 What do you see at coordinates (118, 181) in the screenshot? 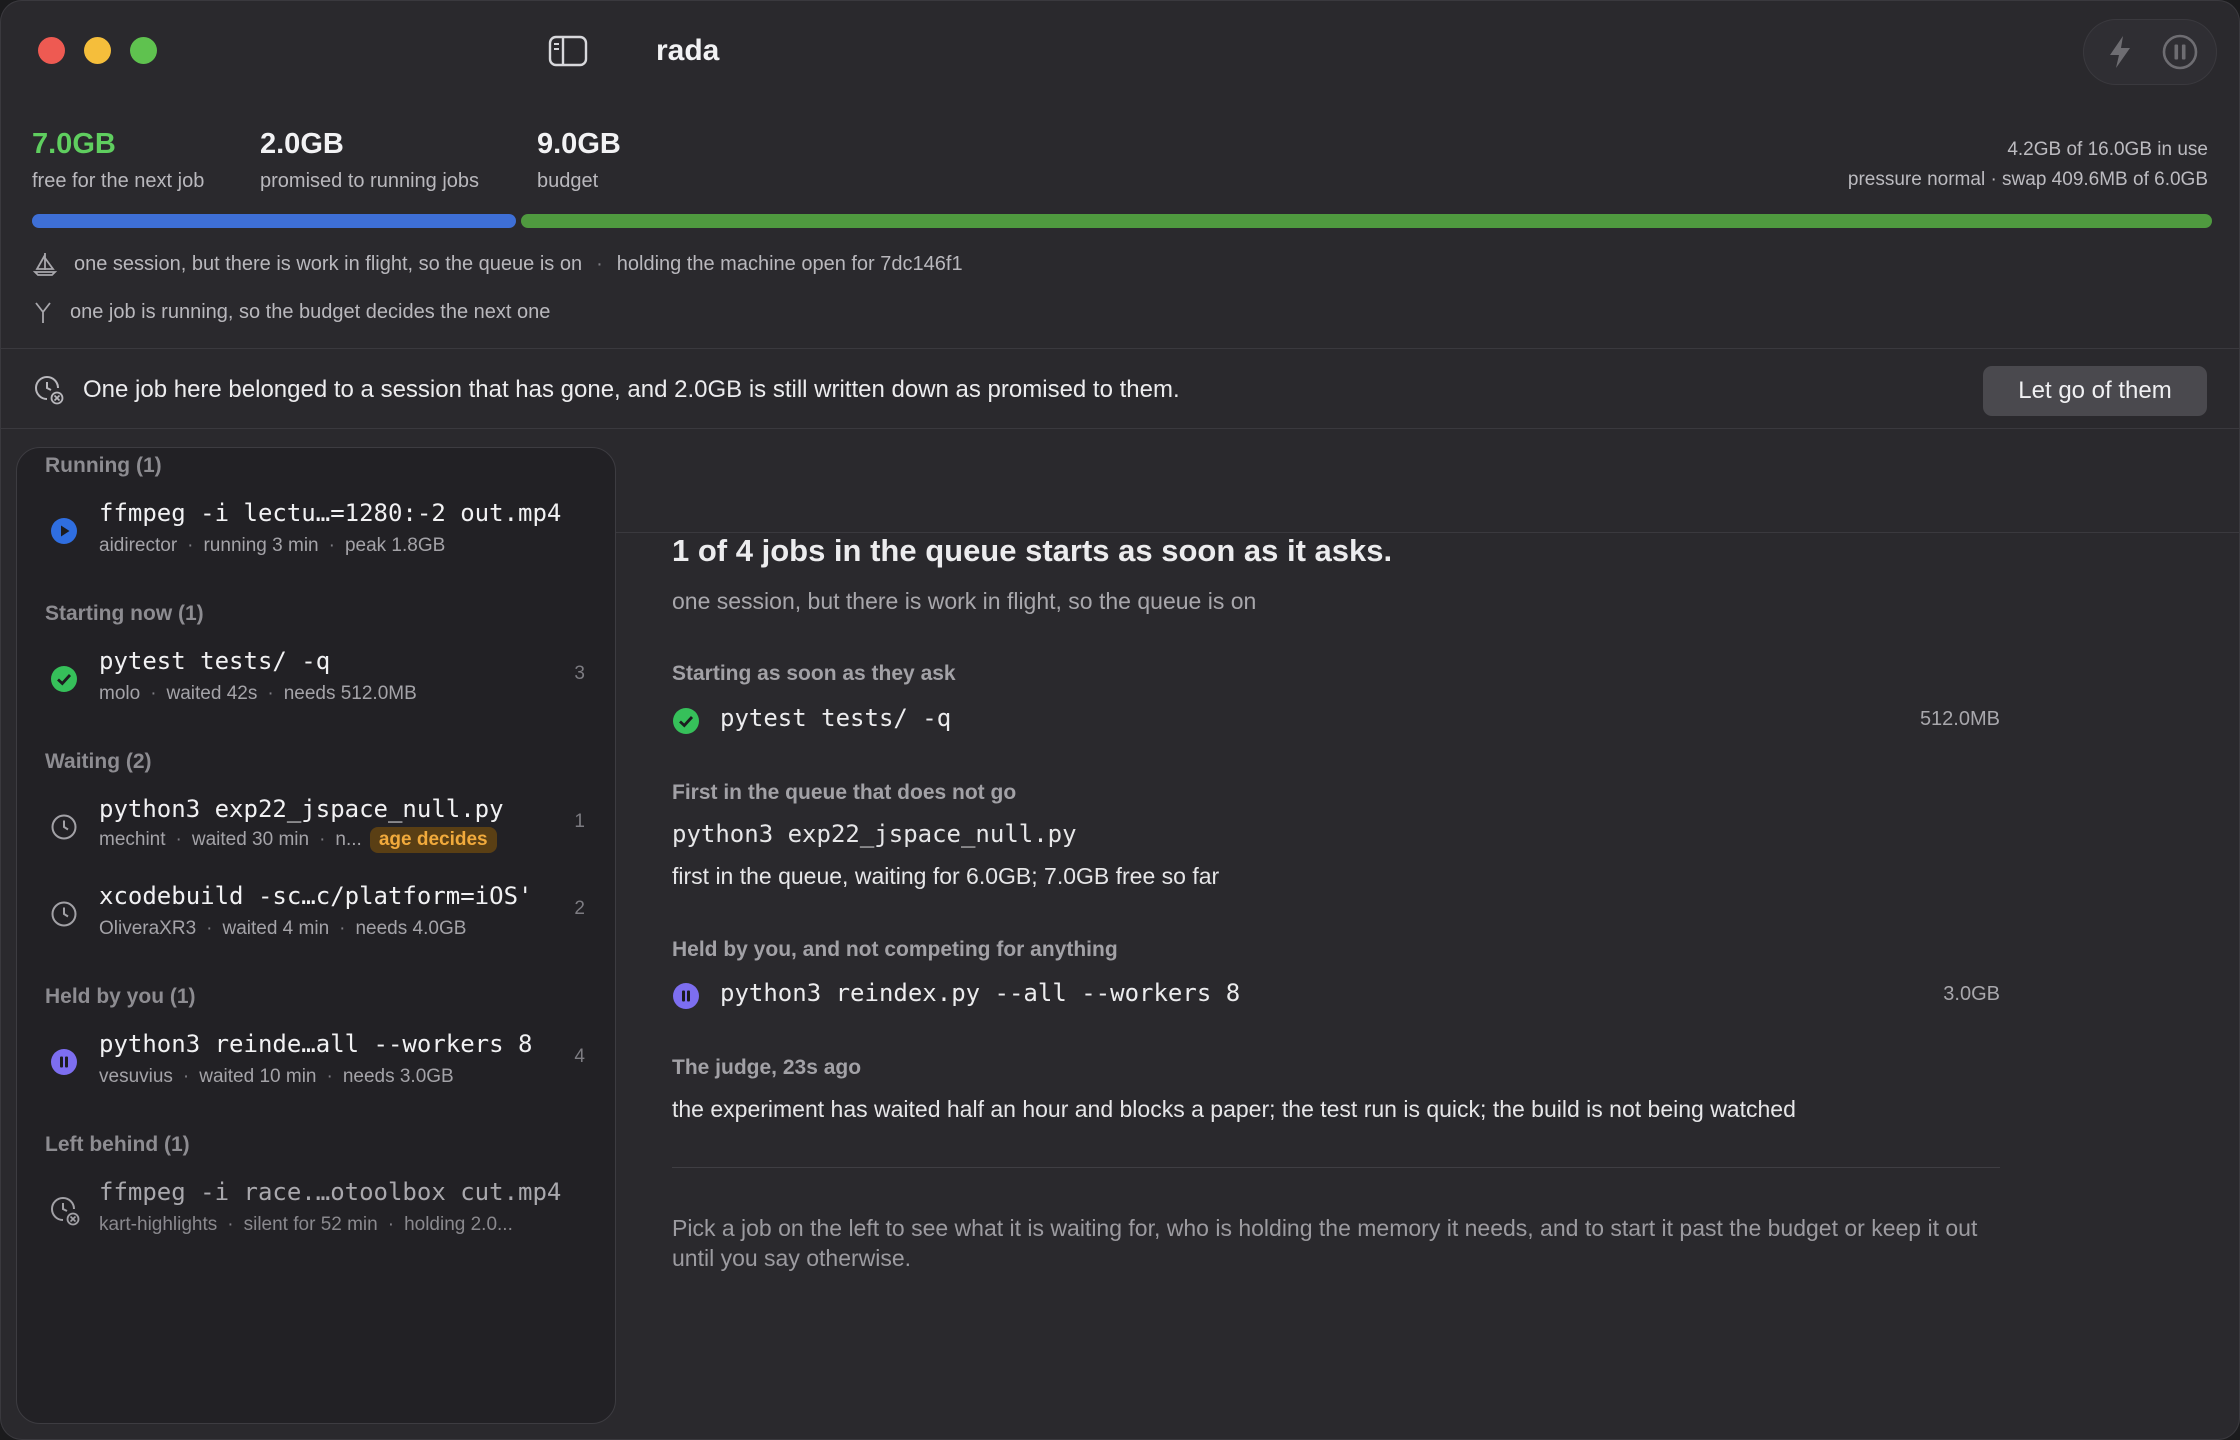
I see `free-memory-label: free for the next job` at bounding box center [118, 181].